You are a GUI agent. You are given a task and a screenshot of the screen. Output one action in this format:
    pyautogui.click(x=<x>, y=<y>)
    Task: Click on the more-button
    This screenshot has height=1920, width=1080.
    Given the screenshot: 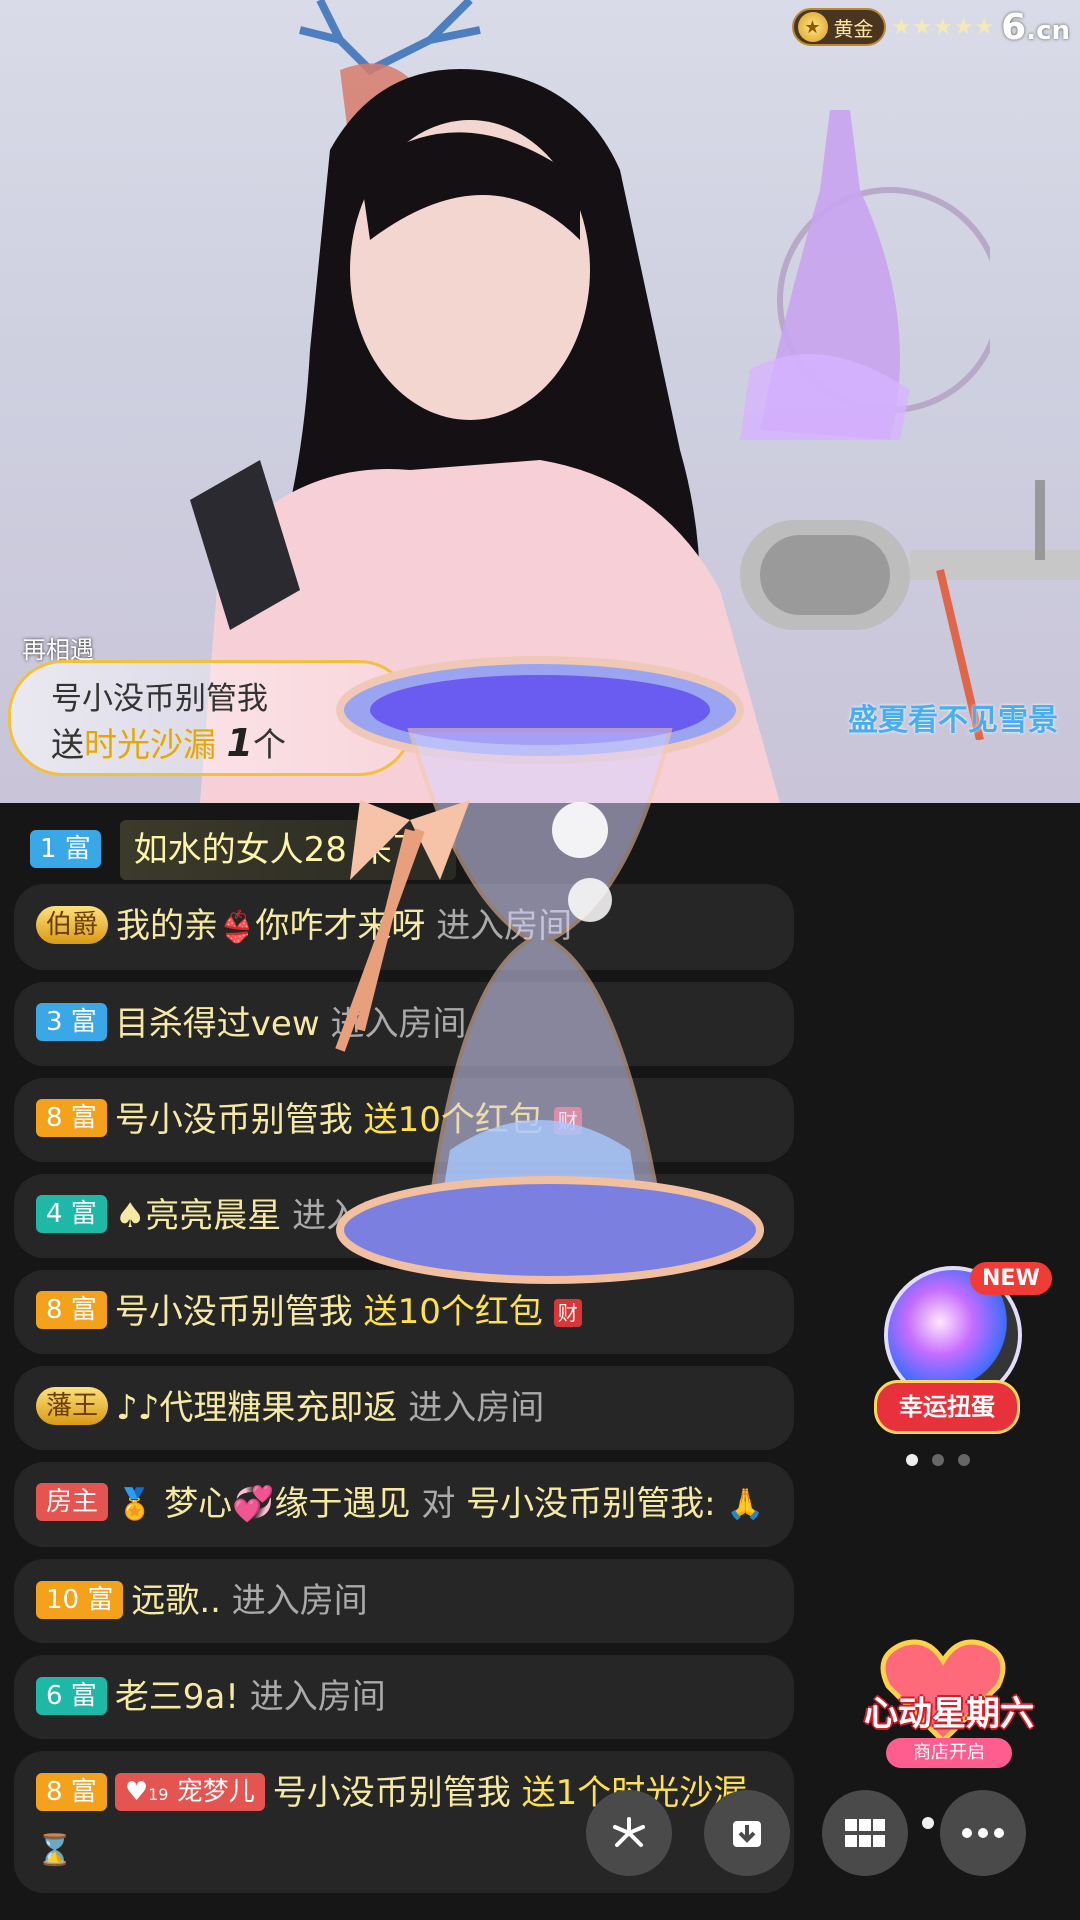 What is the action you would take?
    pyautogui.click(x=983, y=1833)
    